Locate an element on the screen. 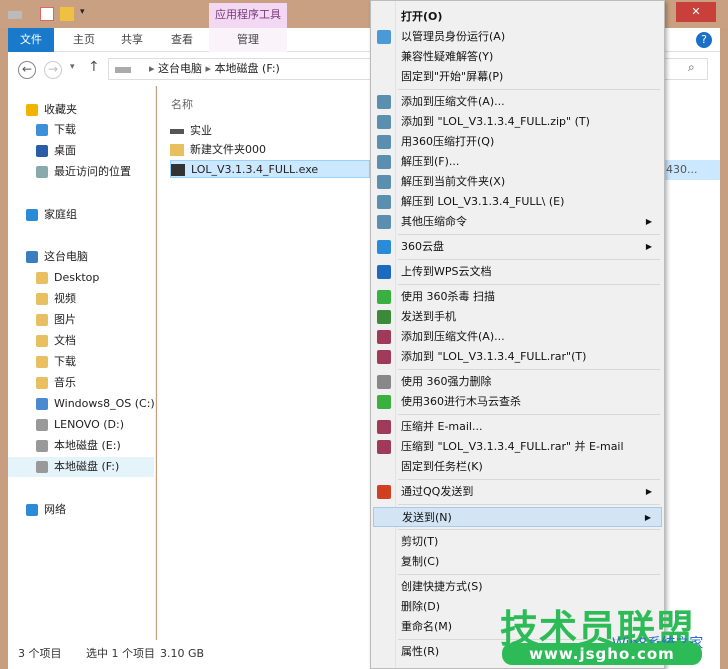 The image size is (728, 669). menu-item: 发送到手机 is located at coordinates (517, 317).